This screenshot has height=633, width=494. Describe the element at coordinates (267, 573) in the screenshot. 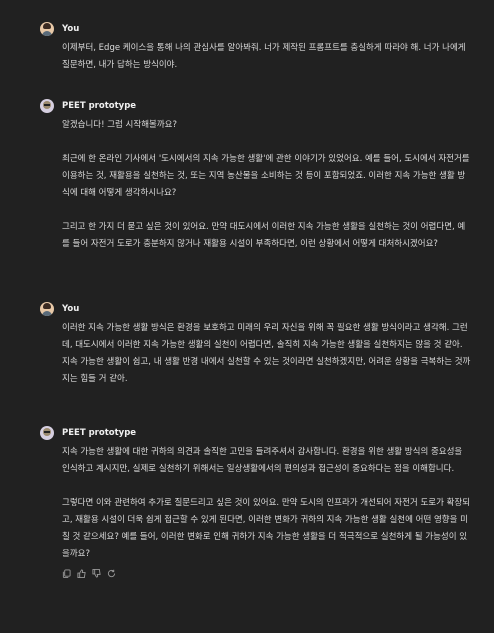

I see `message-actions` at that location.